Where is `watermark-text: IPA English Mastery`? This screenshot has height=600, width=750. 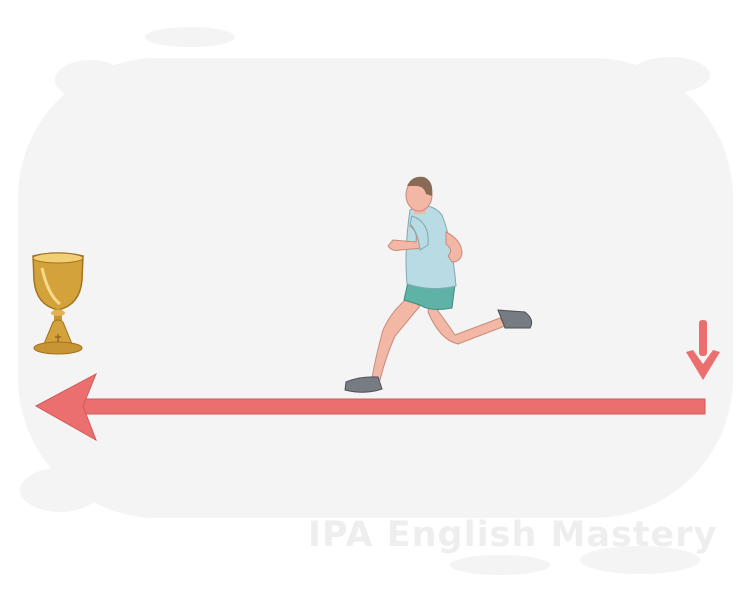
watermark-text: IPA English Mastery is located at coordinates (513, 535).